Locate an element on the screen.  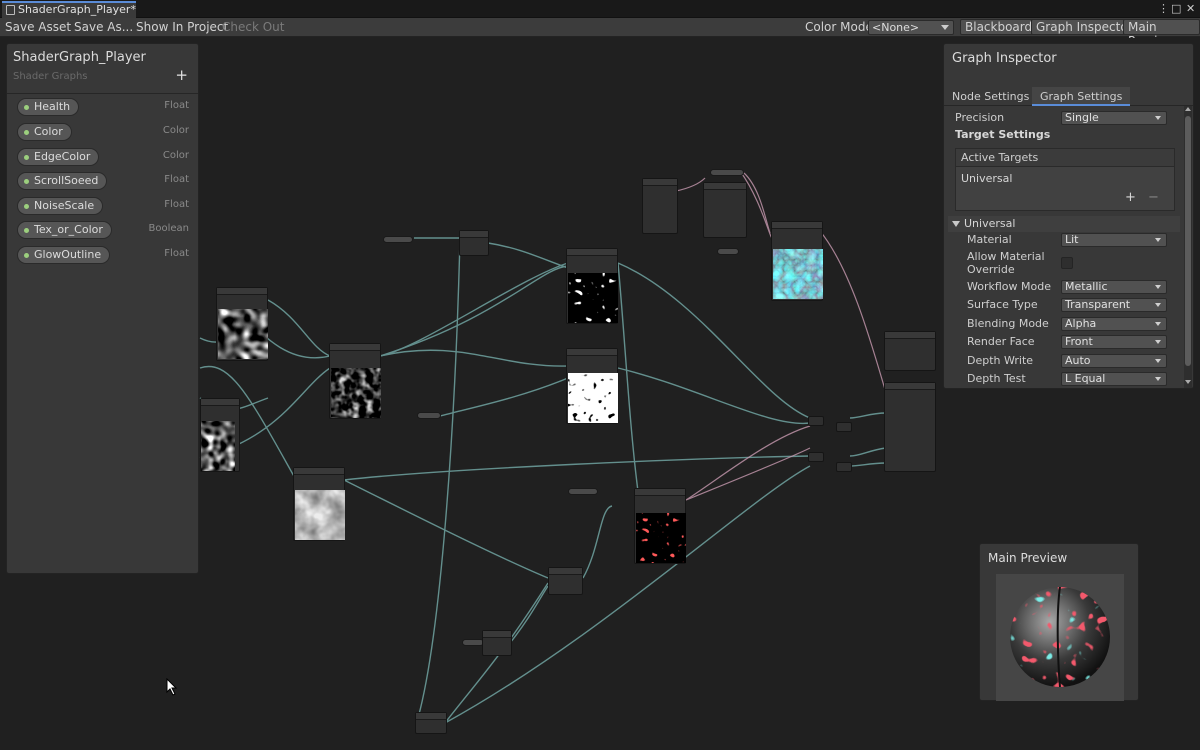
maximize-icon: □ is located at coordinates (1176, 8).